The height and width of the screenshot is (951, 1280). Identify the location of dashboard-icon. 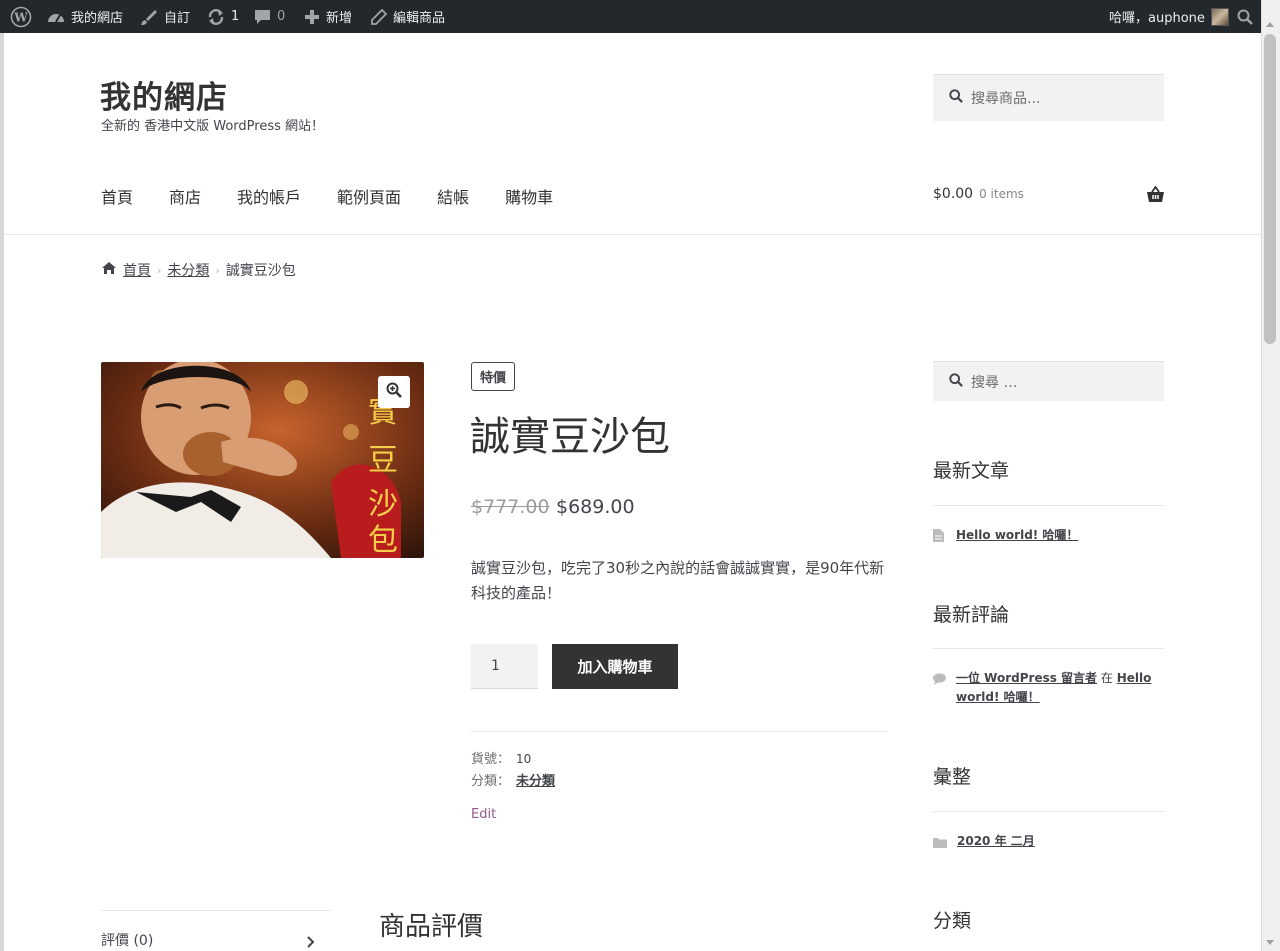
(56, 17).